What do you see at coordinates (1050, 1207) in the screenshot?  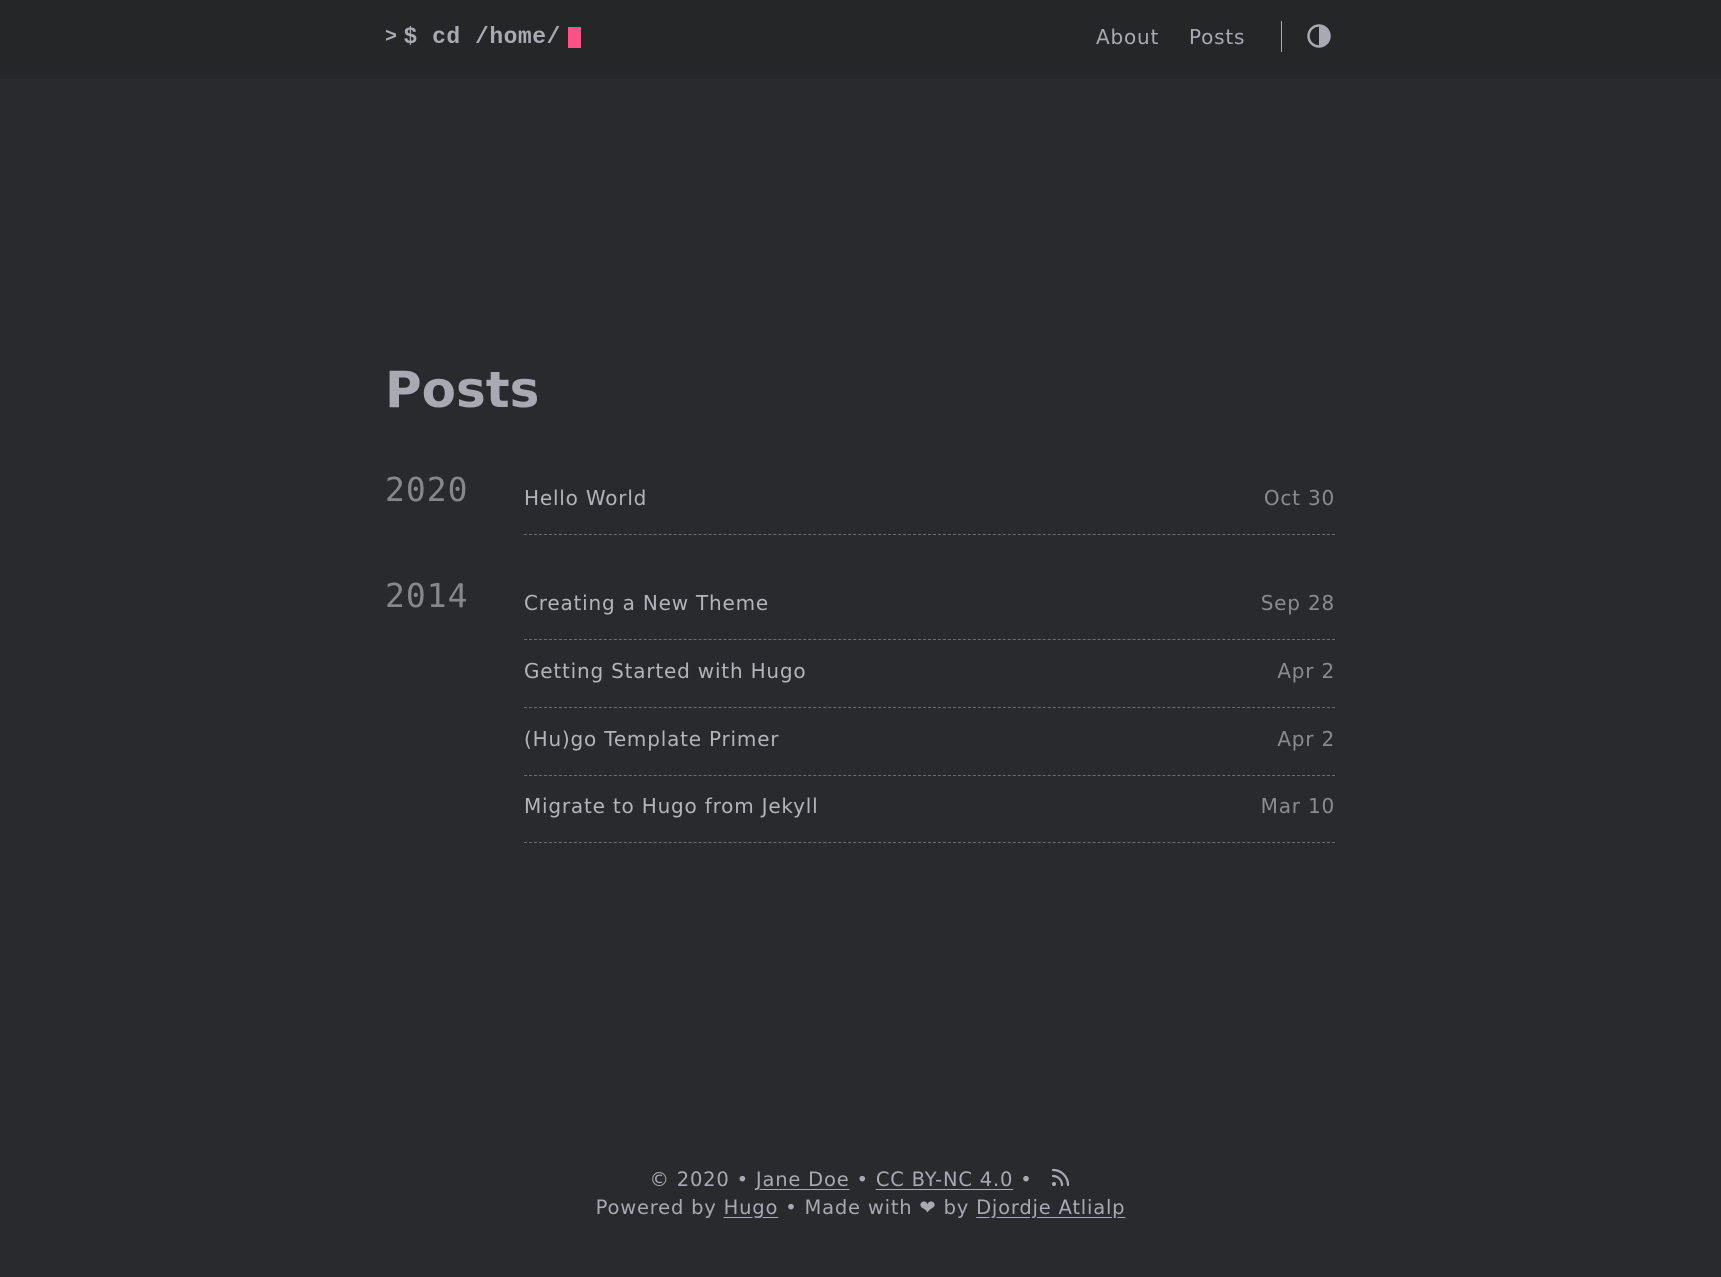 I see `theme-author-link: Djordje Atlialp` at bounding box center [1050, 1207].